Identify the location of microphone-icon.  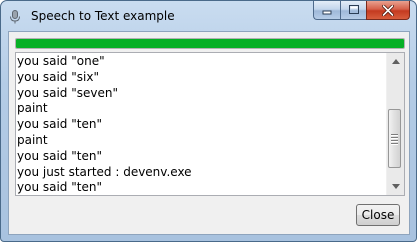
(15, 17).